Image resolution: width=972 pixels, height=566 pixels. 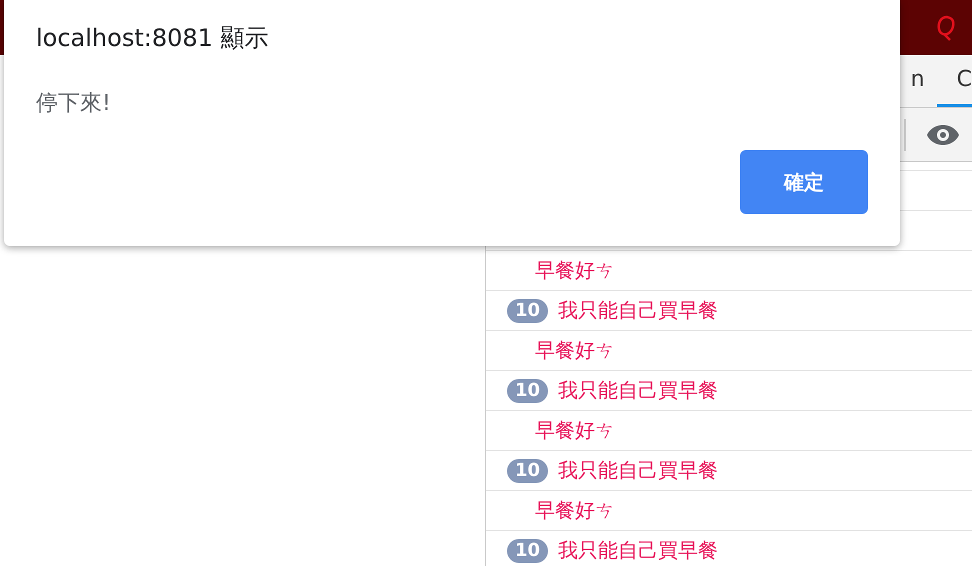 I want to click on dialog-message: 停下來!, so click(x=73, y=104).